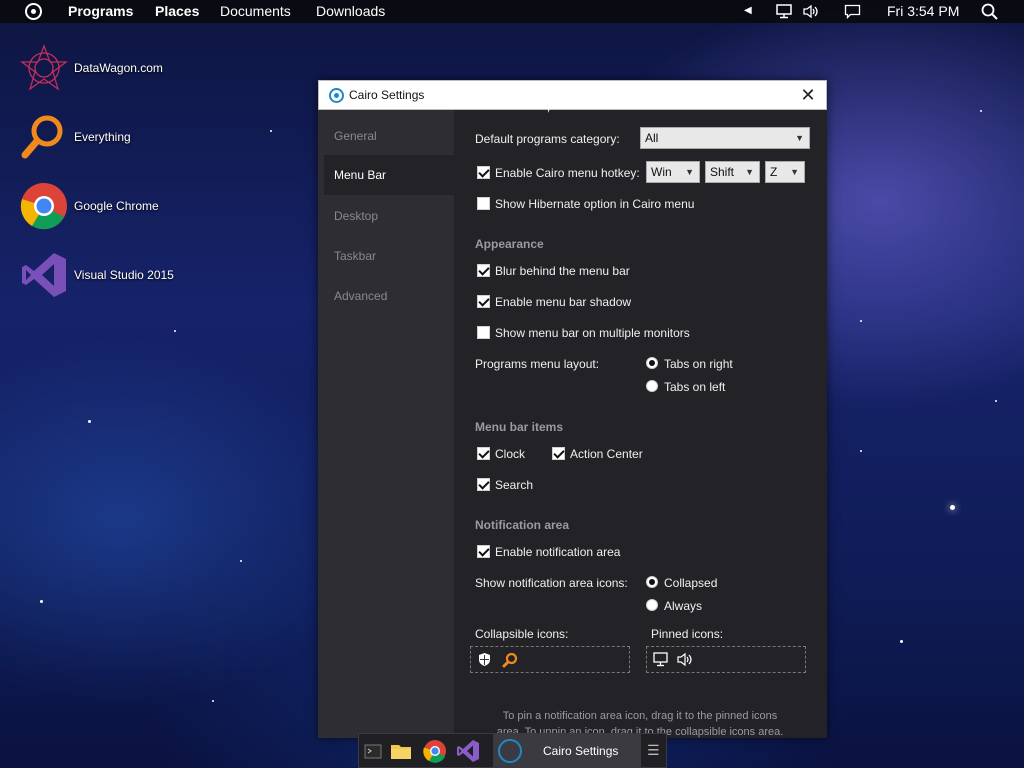 The height and width of the screenshot is (768, 1024). I want to click on desktop-icon-everything: Everything, so click(120, 137).